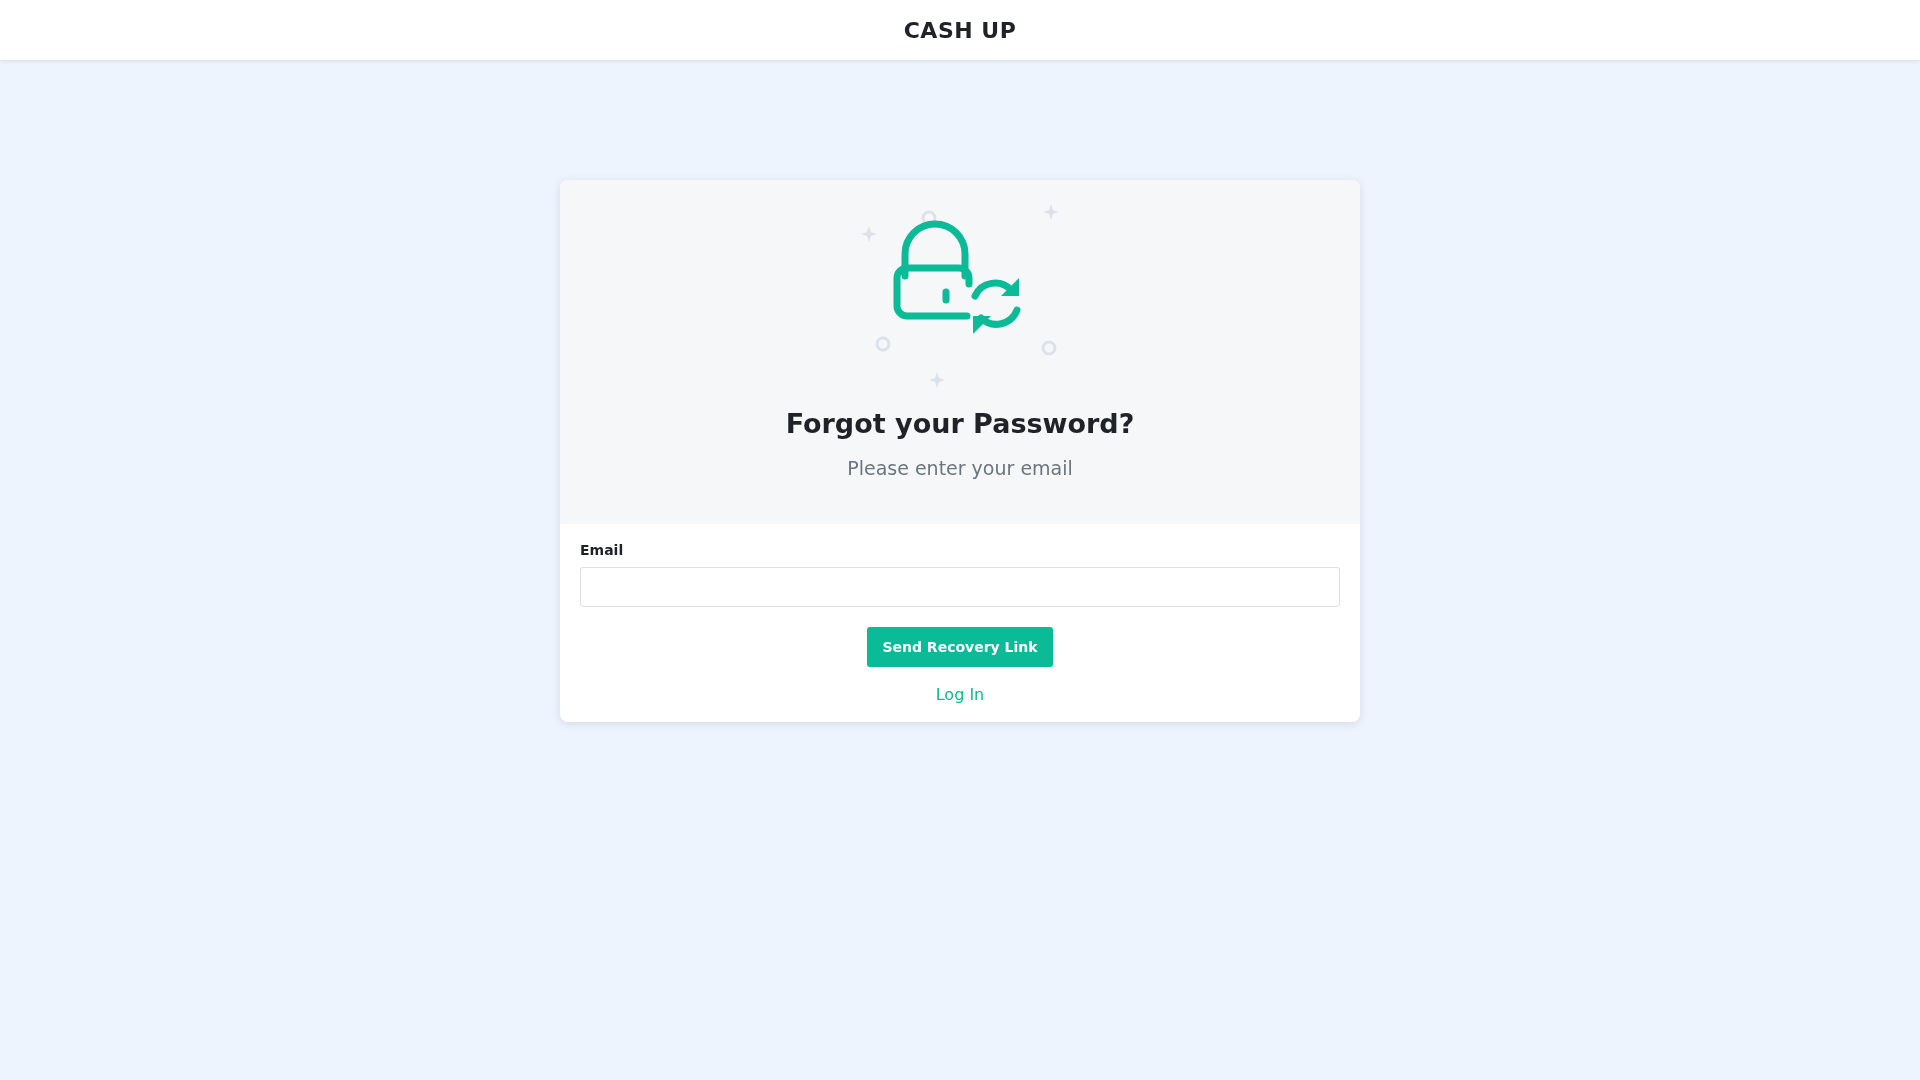  Describe the element at coordinates (960, 694) in the screenshot. I see `log-in-link: Log In` at that location.